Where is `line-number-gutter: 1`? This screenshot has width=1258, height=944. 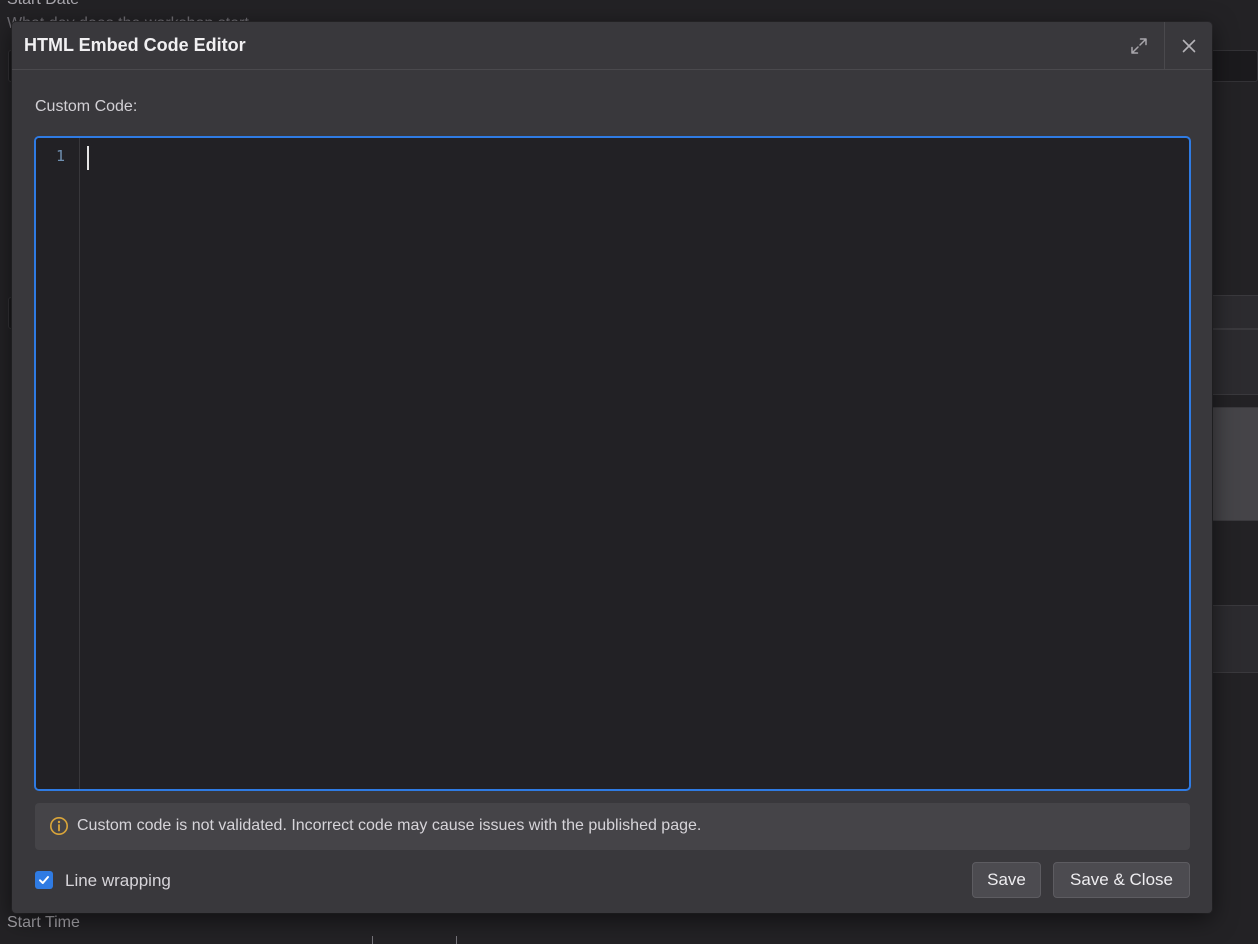
line-number-gutter: 1 is located at coordinates (58, 463).